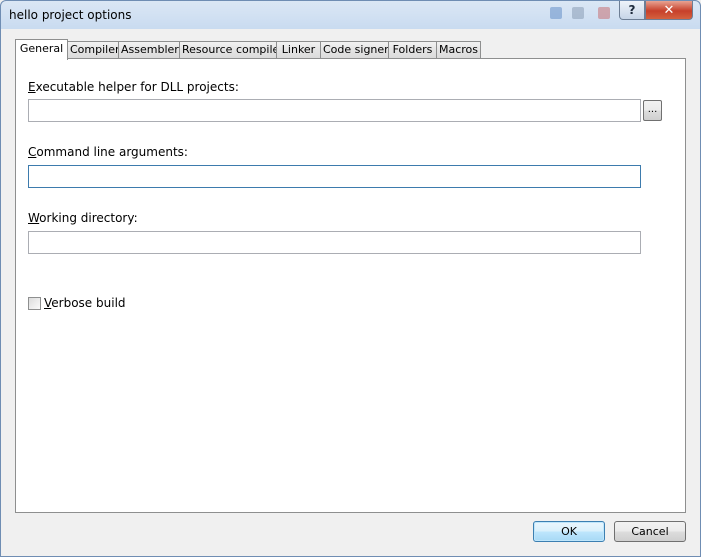 The height and width of the screenshot is (557, 701). What do you see at coordinates (334, 110) in the screenshot?
I see `executable-helper-input` at bounding box center [334, 110].